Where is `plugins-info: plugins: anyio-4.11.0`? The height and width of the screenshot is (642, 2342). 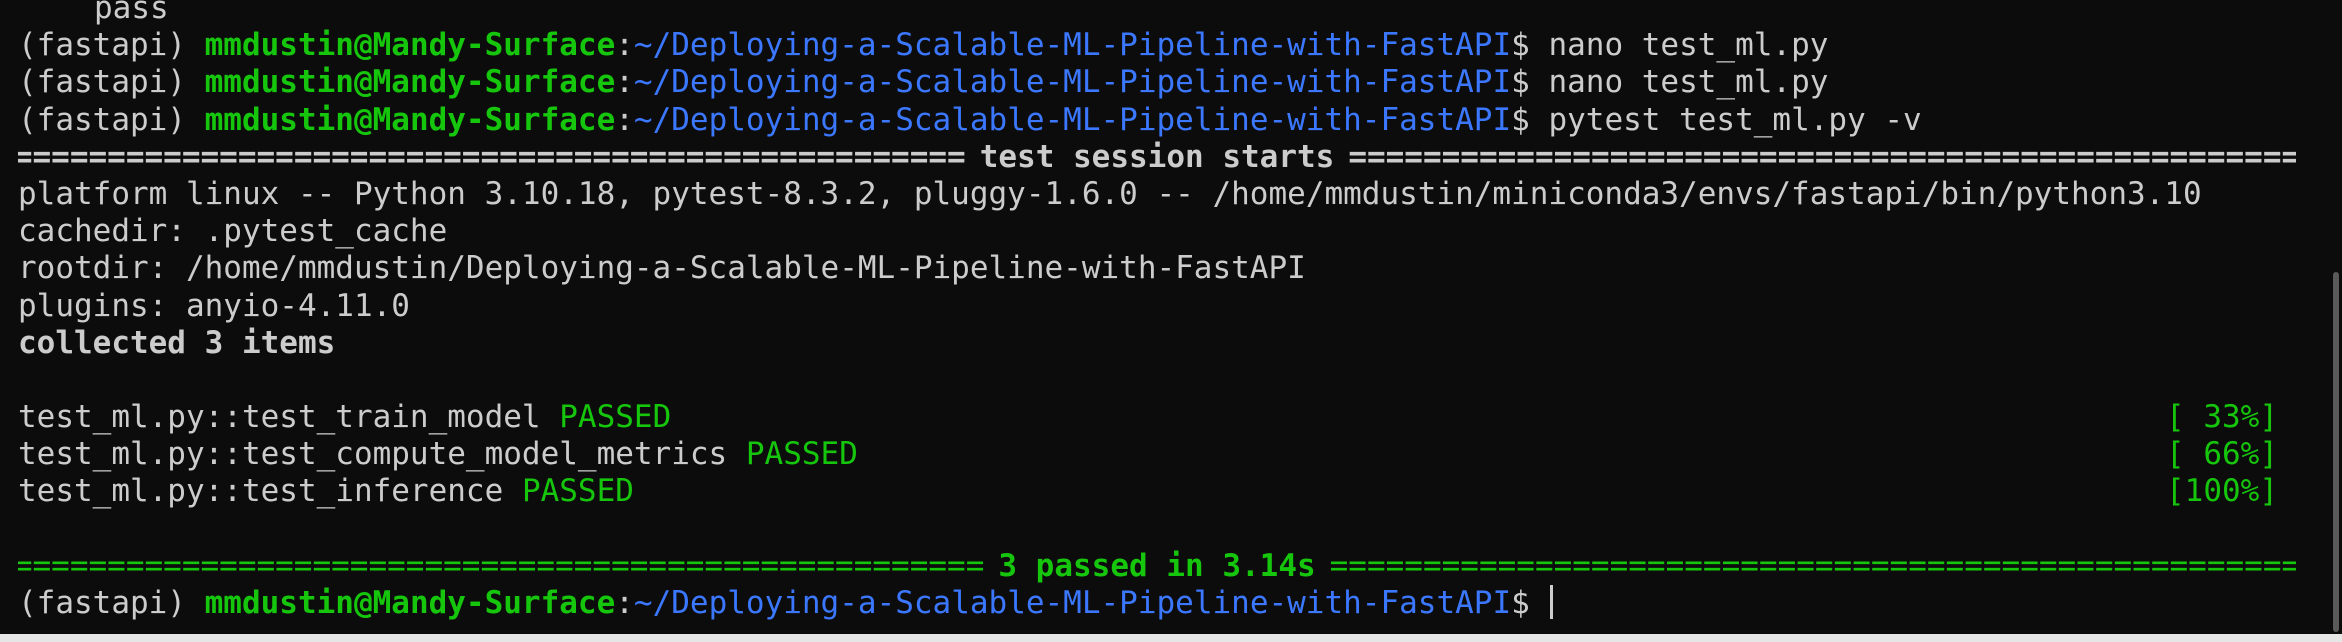
plugins-info: plugins: anyio-4.11.0 is located at coordinates (214, 305).